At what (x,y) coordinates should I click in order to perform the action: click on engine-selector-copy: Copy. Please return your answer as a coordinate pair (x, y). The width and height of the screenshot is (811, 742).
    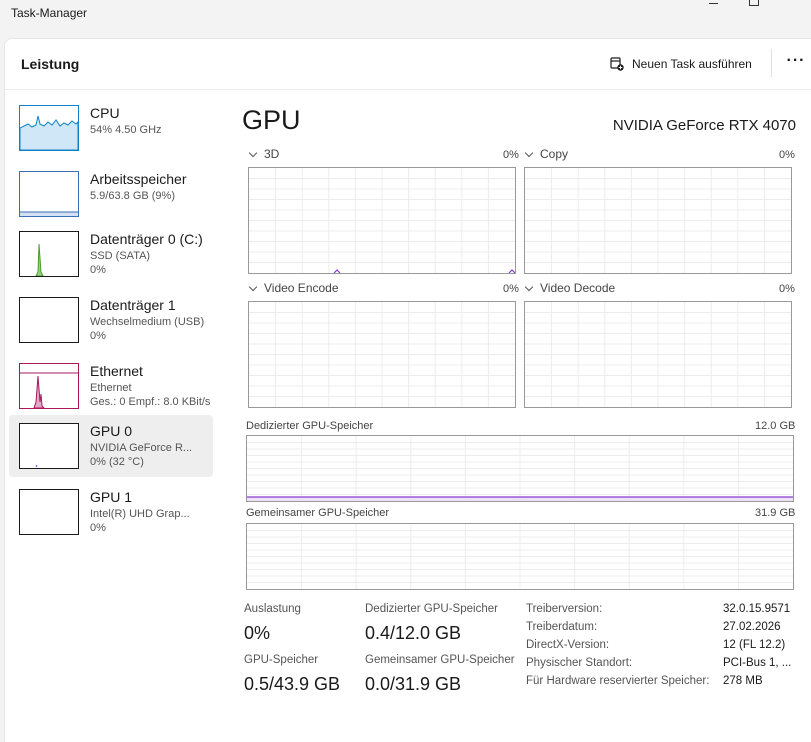
    Looking at the image, I should click on (546, 154).